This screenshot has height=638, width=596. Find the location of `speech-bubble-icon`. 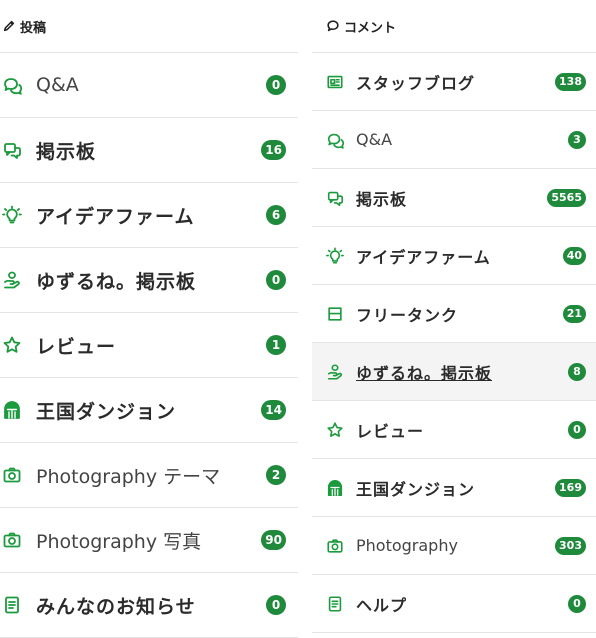

speech-bubble-icon is located at coordinates (333, 26).